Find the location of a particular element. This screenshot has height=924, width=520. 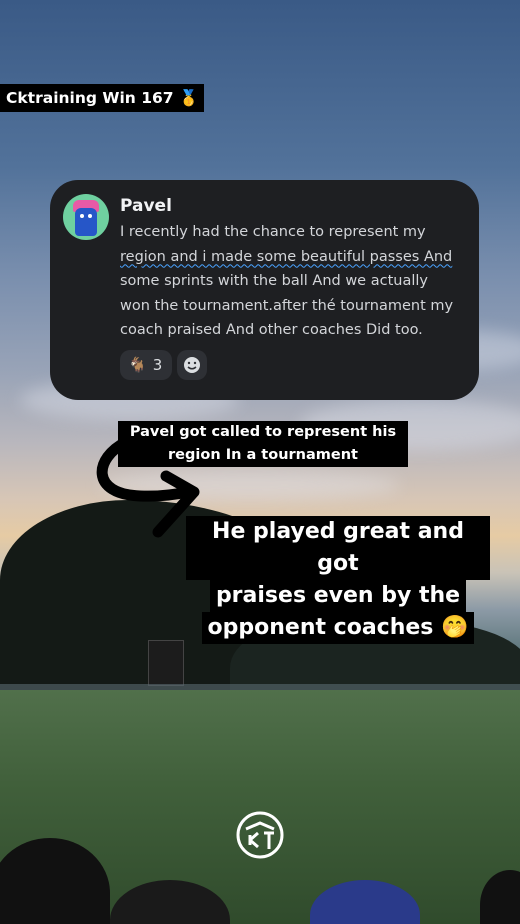

brand-logo-icon is located at coordinates (260, 835).